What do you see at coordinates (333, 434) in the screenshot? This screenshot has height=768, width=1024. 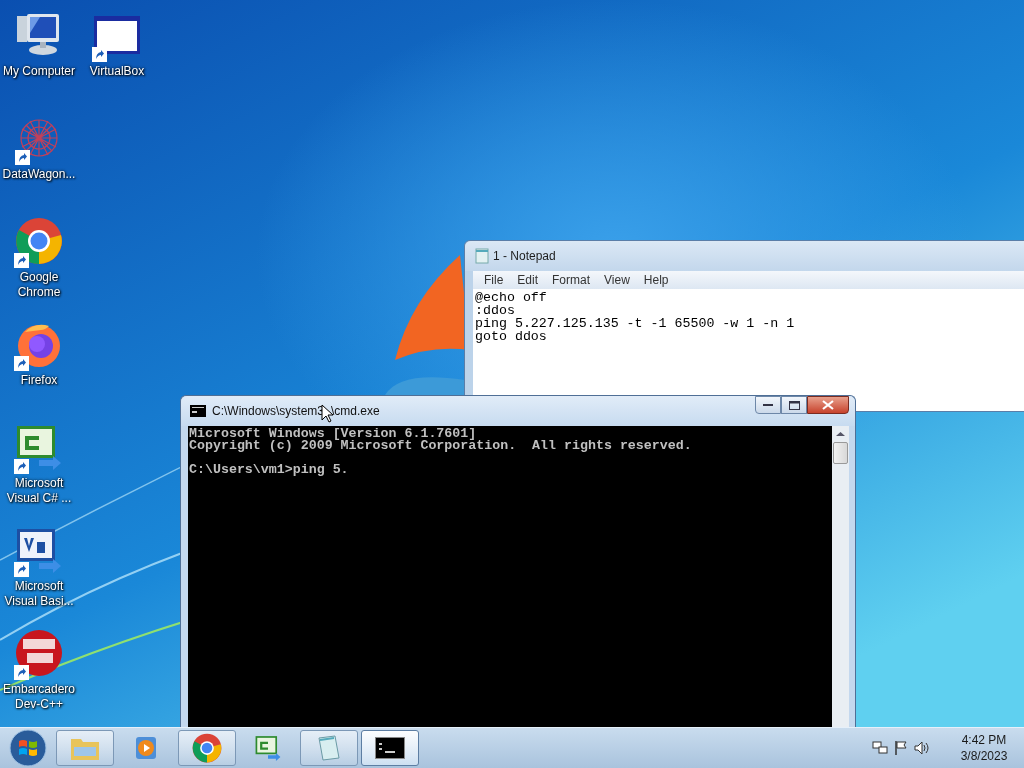 I see `console-line: Microsoft Windows [Version 6.1.7601]` at bounding box center [333, 434].